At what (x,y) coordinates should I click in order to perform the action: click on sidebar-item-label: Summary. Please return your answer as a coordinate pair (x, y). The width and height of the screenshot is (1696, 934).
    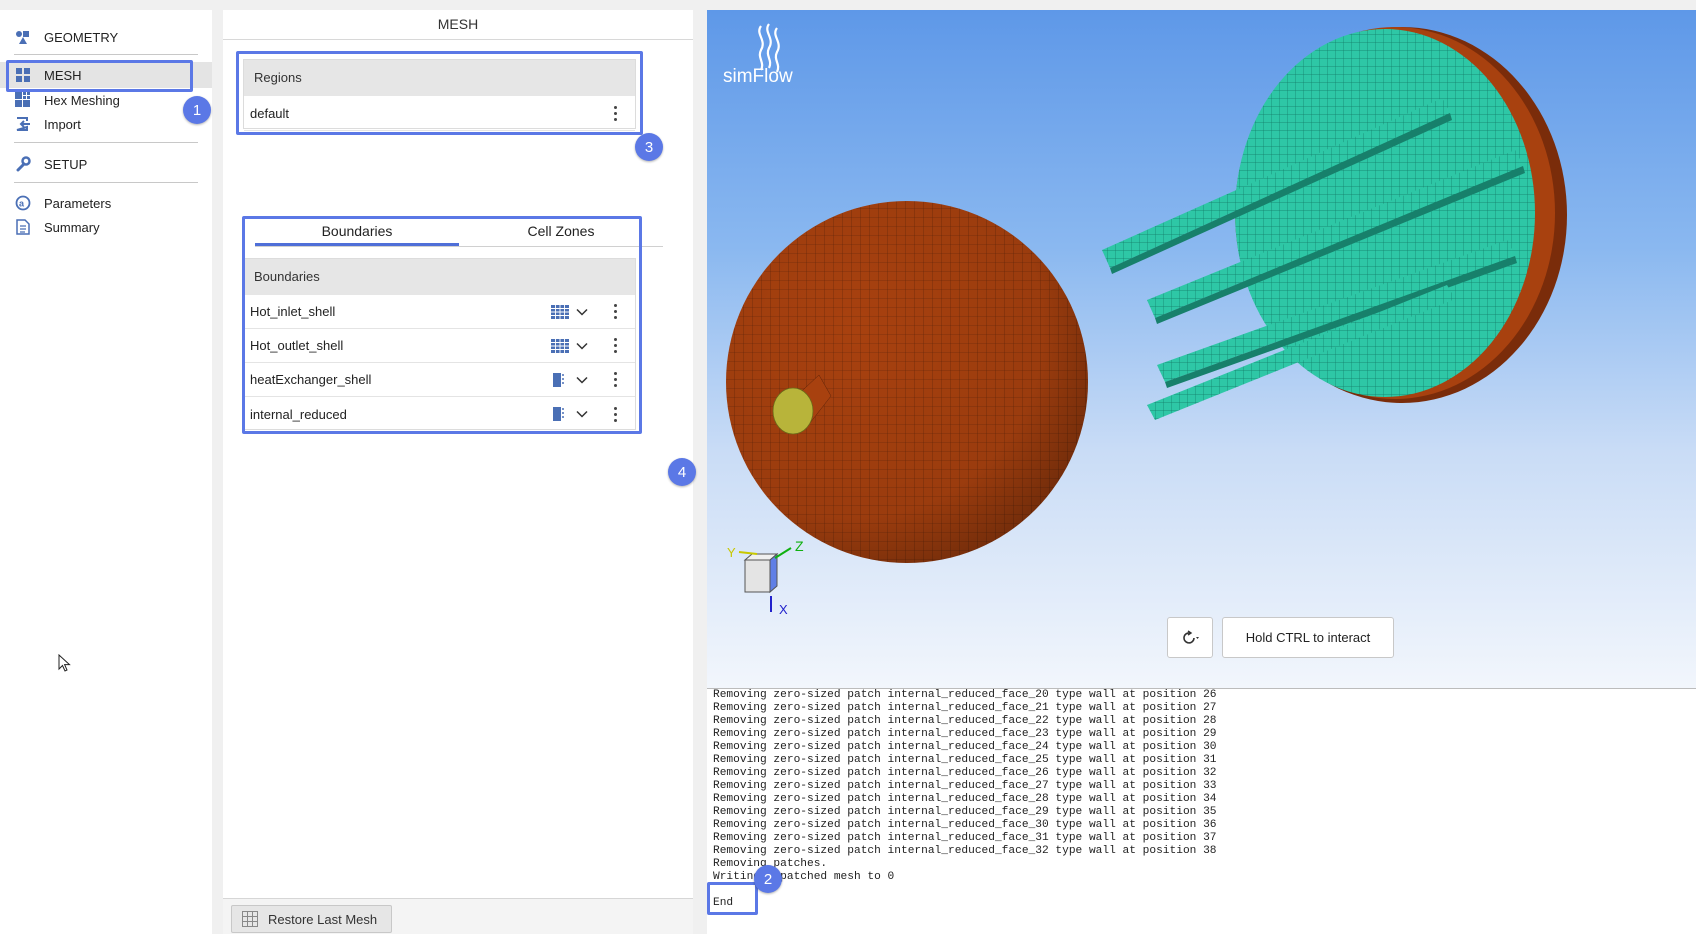
    Looking at the image, I should click on (72, 227).